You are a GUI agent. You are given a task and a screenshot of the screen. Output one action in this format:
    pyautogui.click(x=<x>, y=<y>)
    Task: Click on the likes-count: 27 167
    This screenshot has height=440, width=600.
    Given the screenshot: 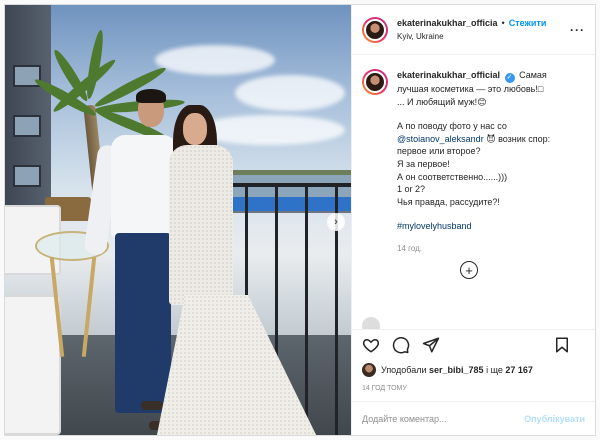 What is the action you would take?
    pyautogui.click(x=519, y=370)
    